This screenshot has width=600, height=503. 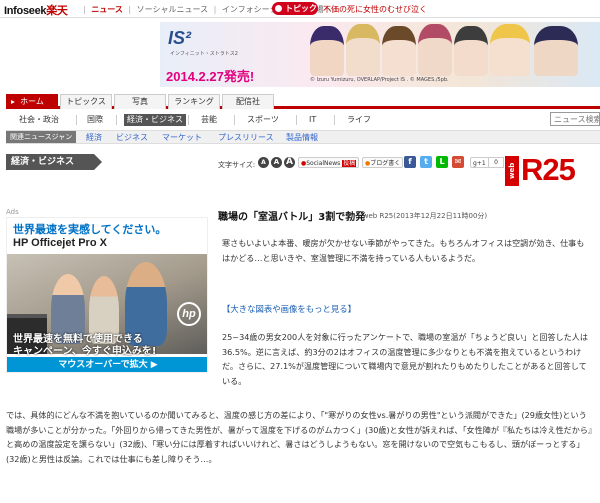 What do you see at coordinates (303, 101) in the screenshot?
I see `main-nav: ホーム トピックス 写真 ランキング 配信社` at bounding box center [303, 101].